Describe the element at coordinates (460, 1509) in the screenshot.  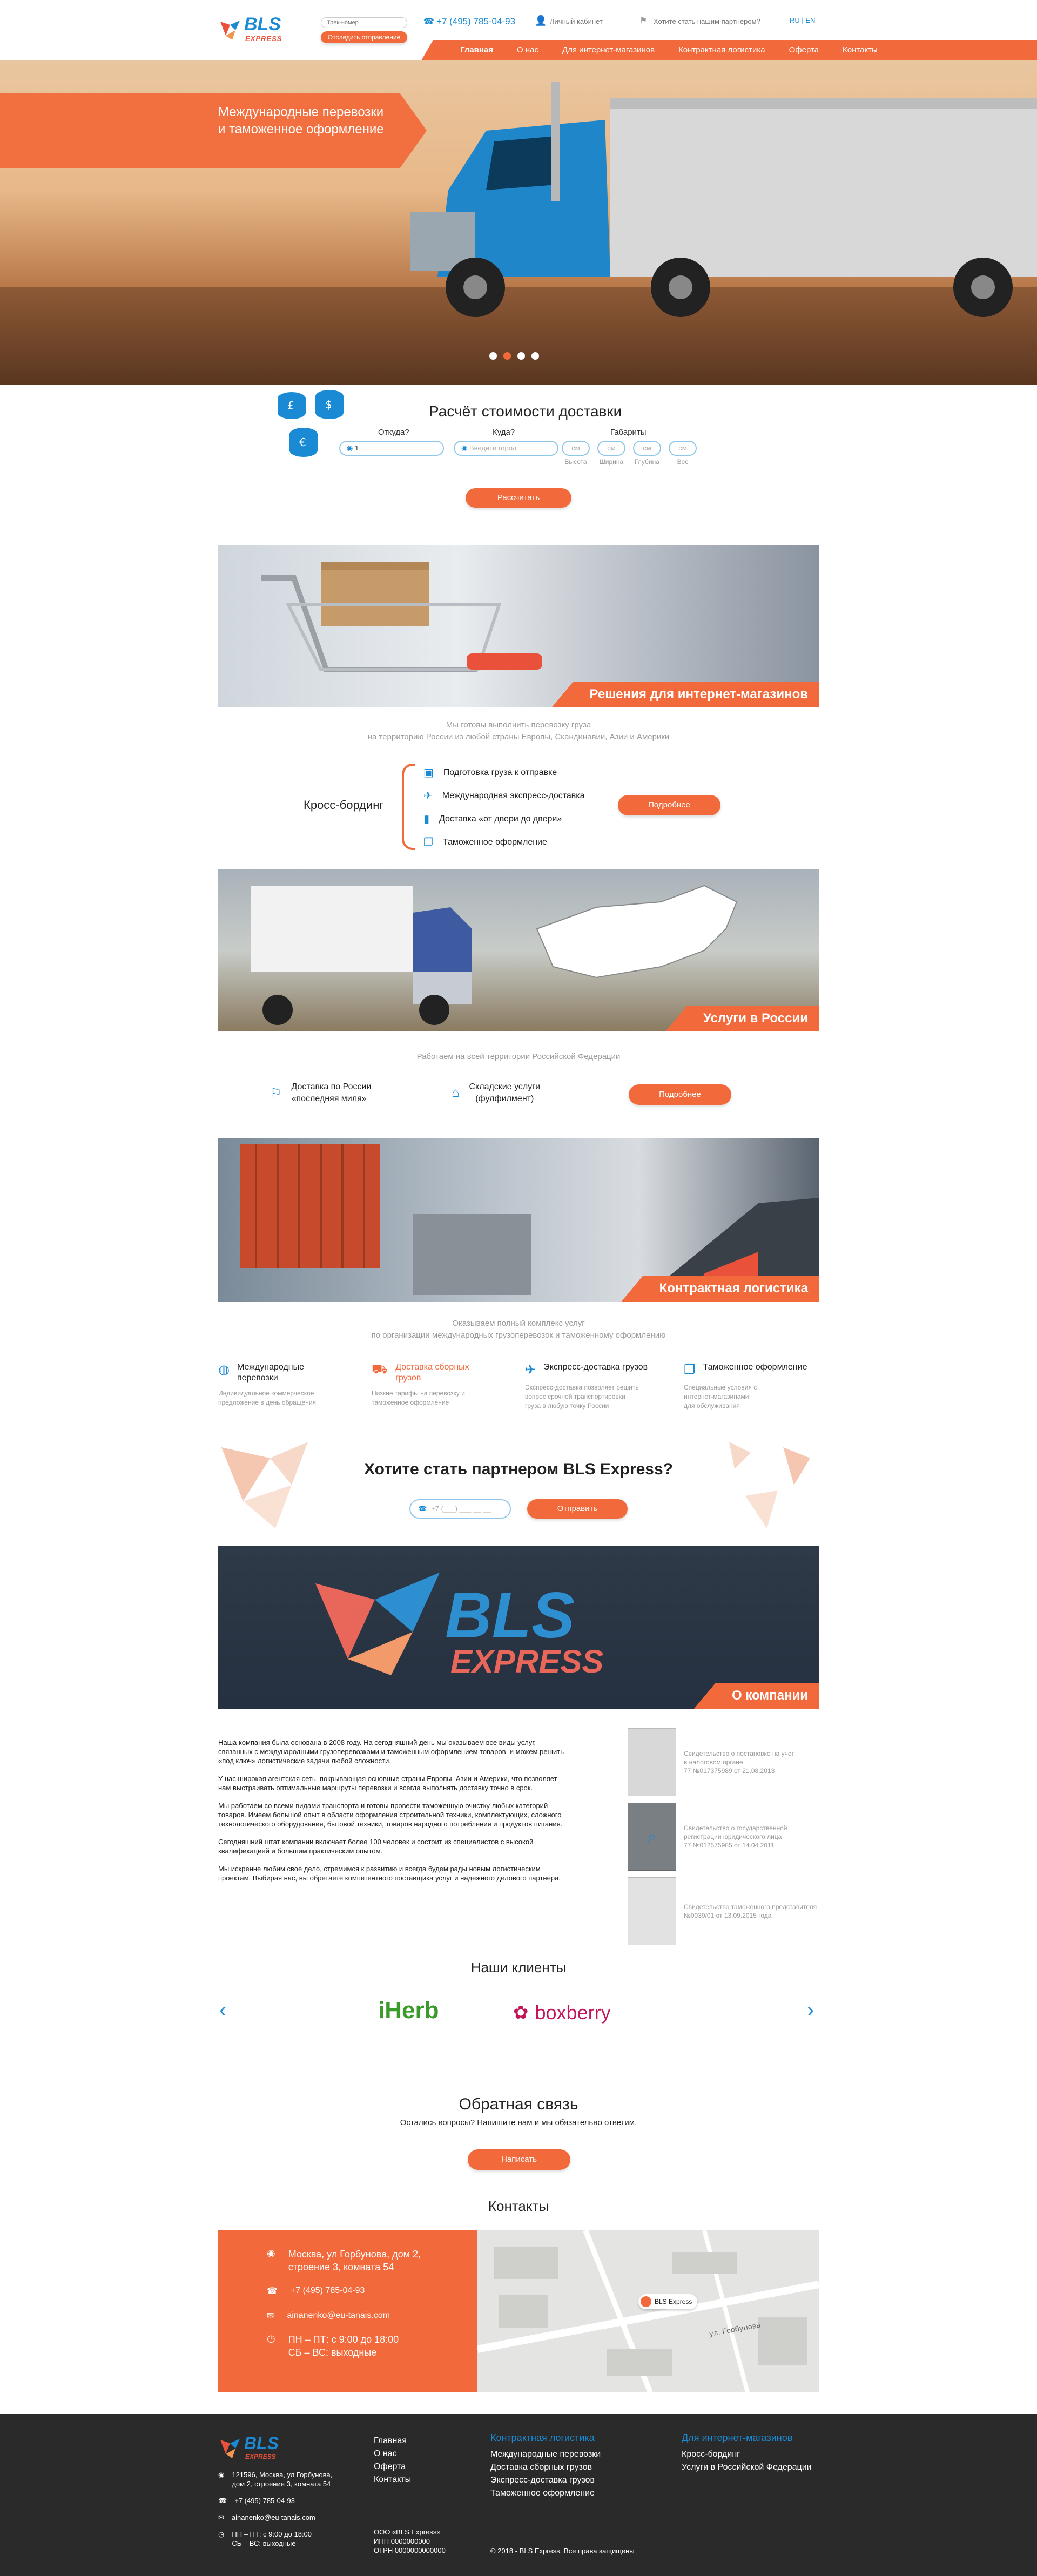
I see `partner-phone-field: ☎ +7 (___) ___-__-__` at that location.